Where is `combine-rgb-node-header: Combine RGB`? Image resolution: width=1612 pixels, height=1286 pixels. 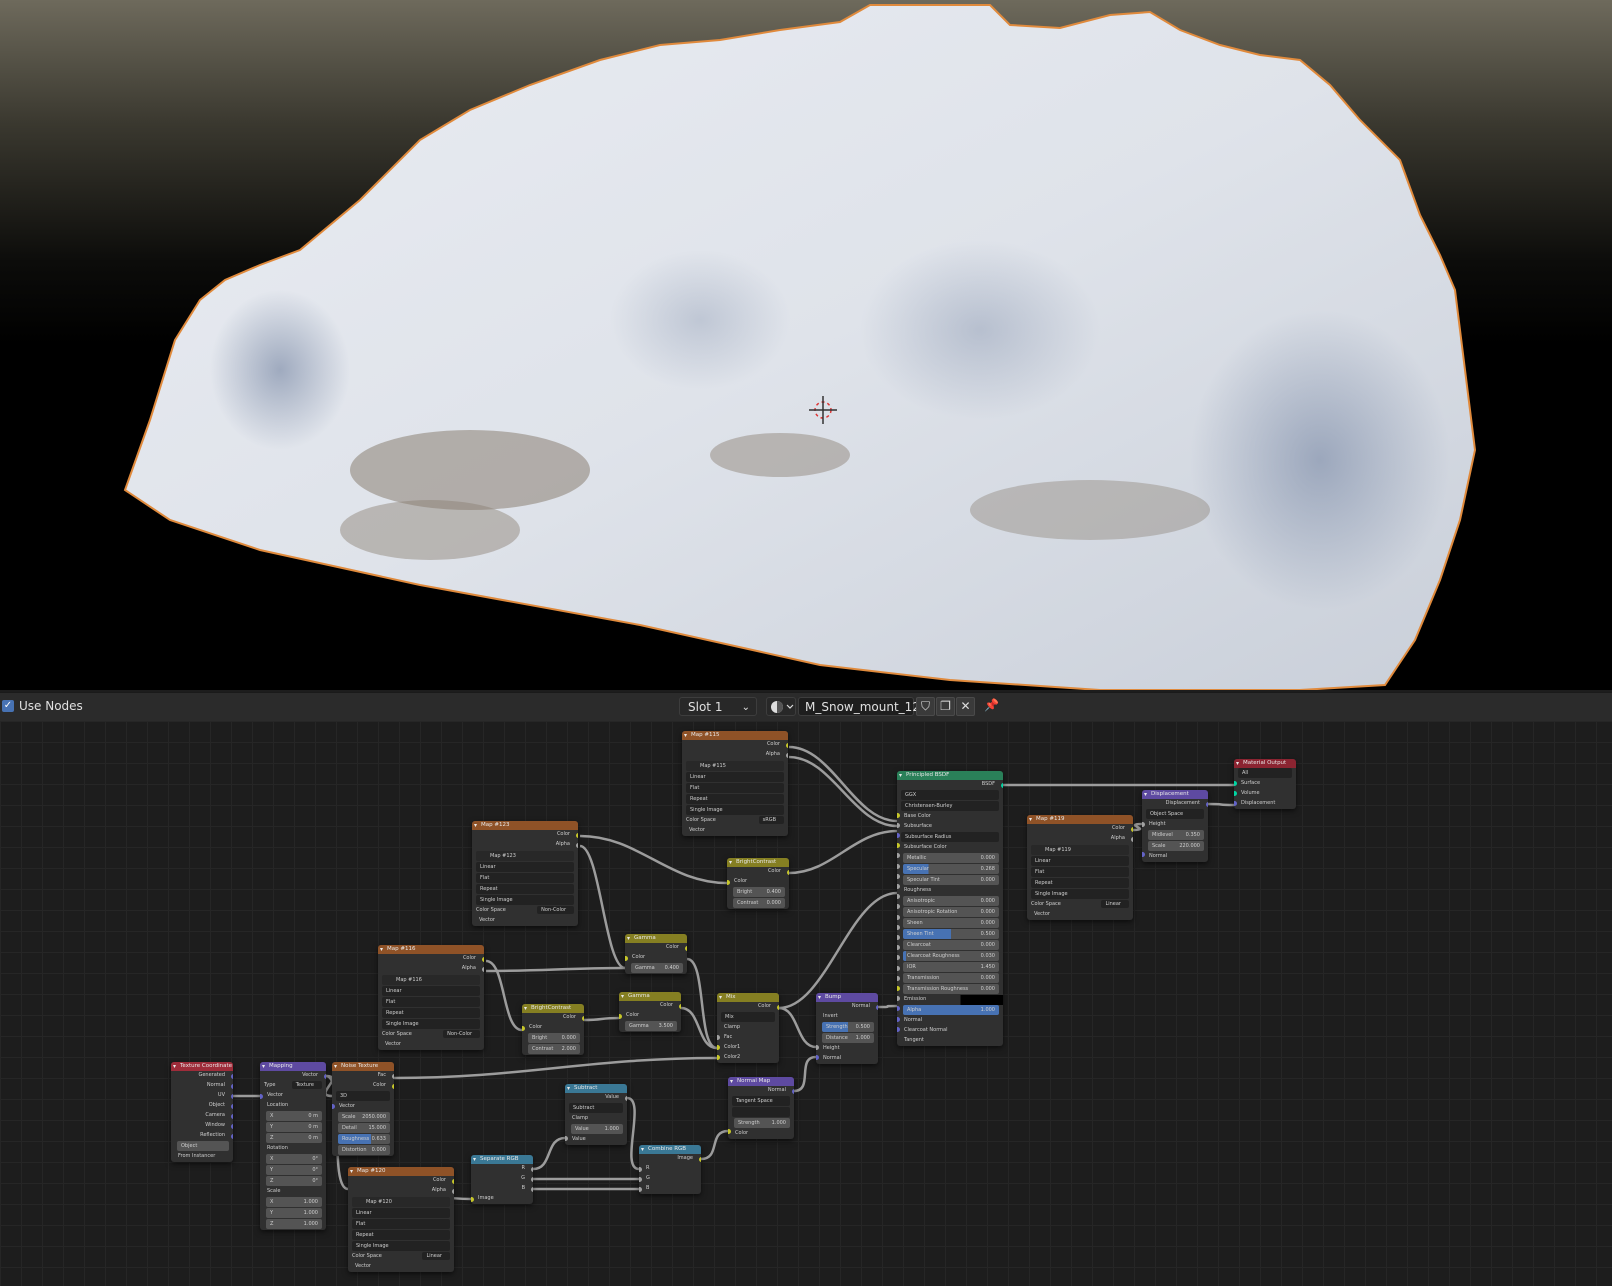 combine-rgb-node-header: Combine RGB is located at coordinates (670, 1149).